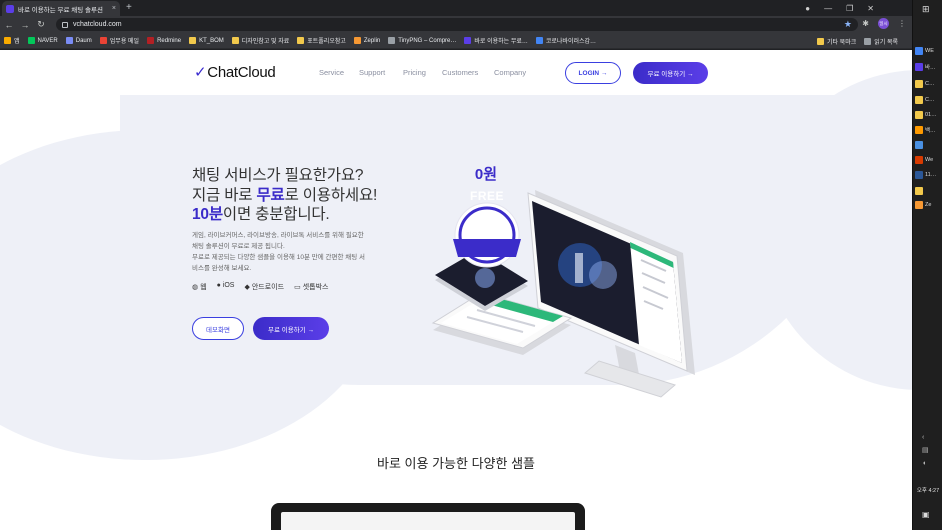 The image size is (942, 530). Describe the element at coordinates (260, 40) in the screenshot. I see `bookmark-item: 디자인참고 및 자료` at that location.